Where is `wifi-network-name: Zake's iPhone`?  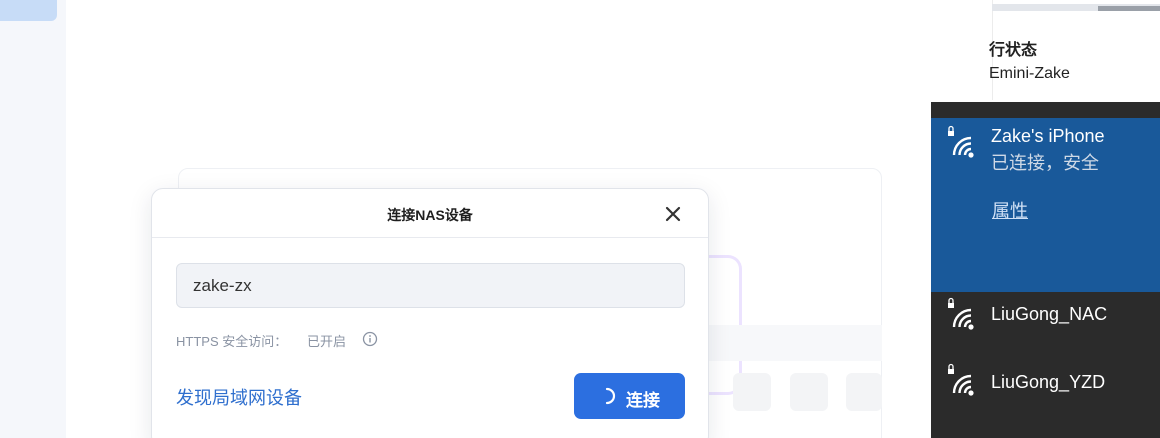 wifi-network-name: Zake's iPhone is located at coordinates (1048, 136).